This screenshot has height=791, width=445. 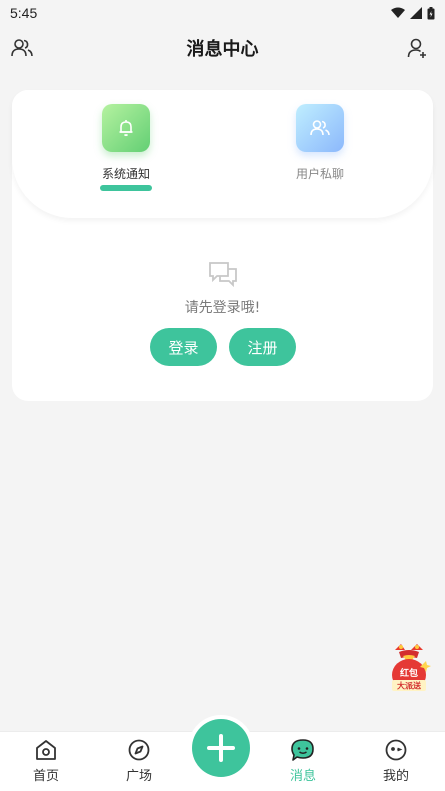 What do you see at coordinates (223, 275) in the screenshot?
I see `chat-bubbles-icon` at bounding box center [223, 275].